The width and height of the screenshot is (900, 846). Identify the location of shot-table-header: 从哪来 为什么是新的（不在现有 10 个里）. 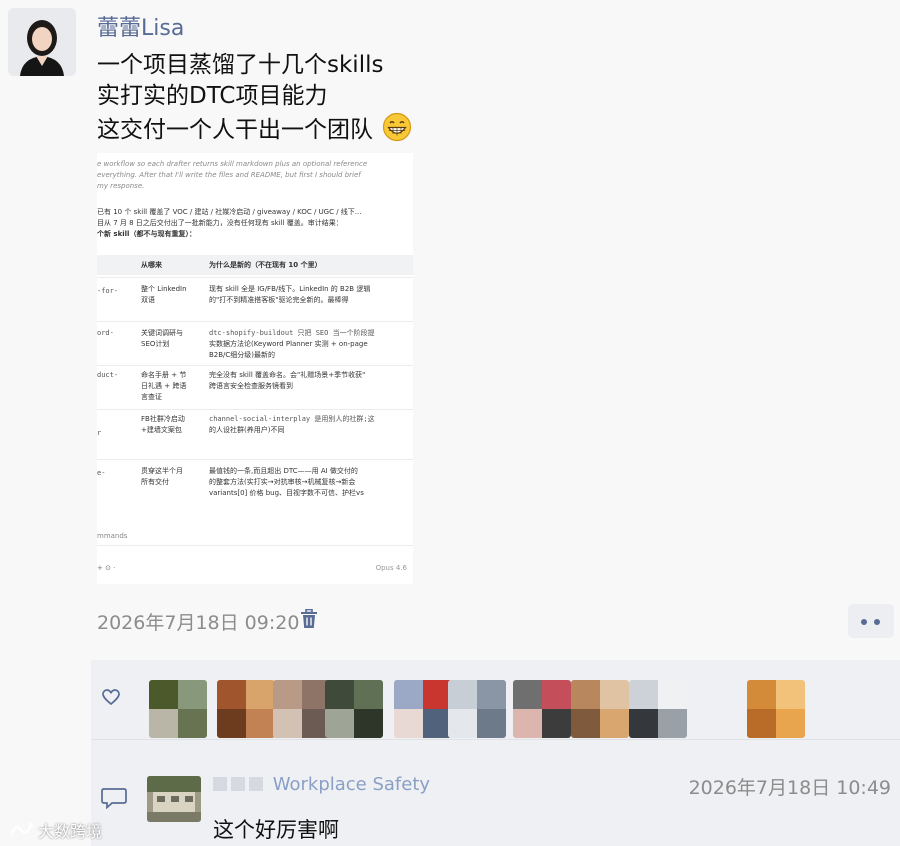
(255, 265).